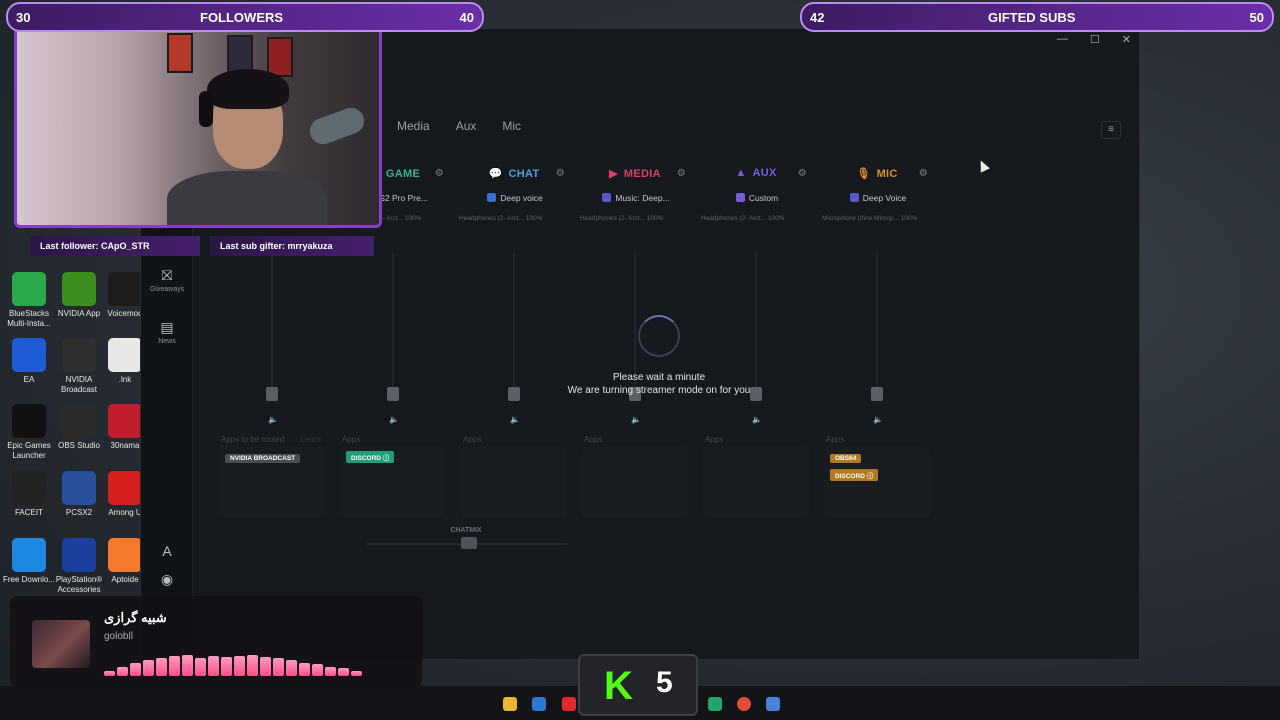 This screenshot has width=1280, height=720. Describe the element at coordinates (1111, 130) in the screenshot. I see `hamburger-menu-icon: ≡` at that location.